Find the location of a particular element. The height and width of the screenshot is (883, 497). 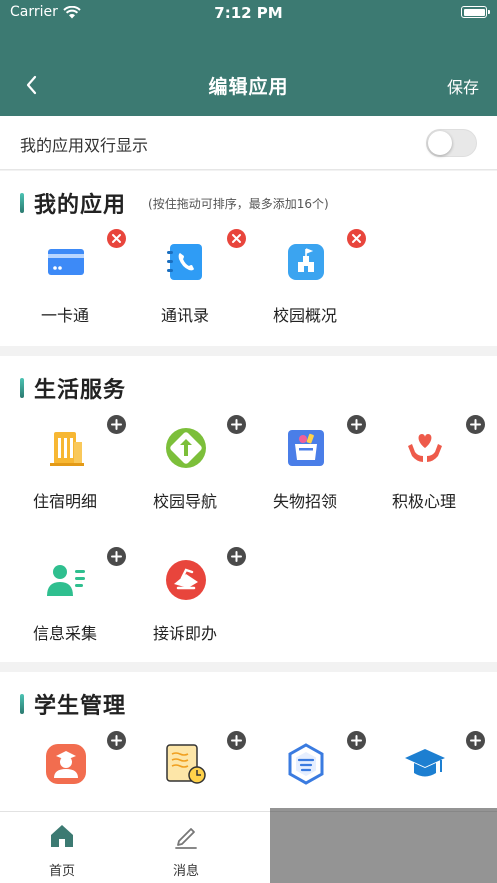

dorm-icon is located at coordinates (67, 449).